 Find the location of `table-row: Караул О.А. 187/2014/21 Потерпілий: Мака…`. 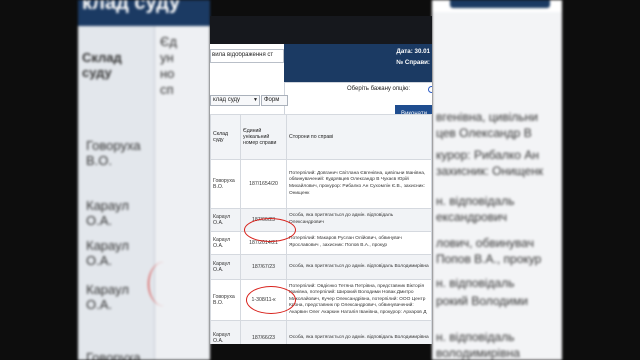

table-row: Караул О.А. 187/2014/21 Потерпілий: Мака… is located at coordinates (321, 243).